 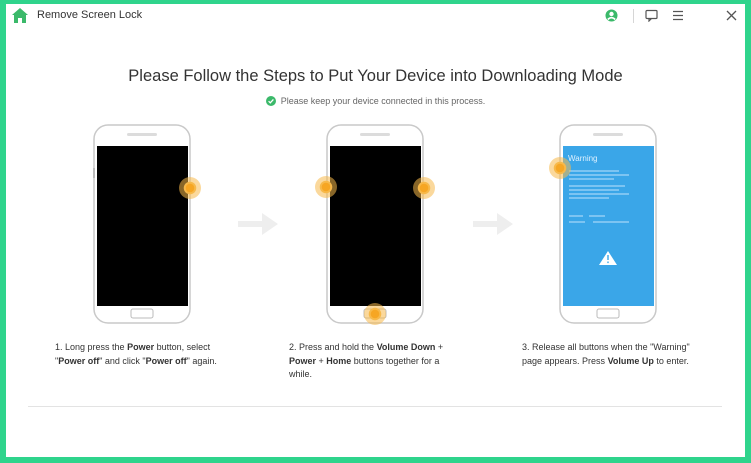 What do you see at coordinates (560, 168) in the screenshot?
I see `volume-up-highlight` at bounding box center [560, 168].